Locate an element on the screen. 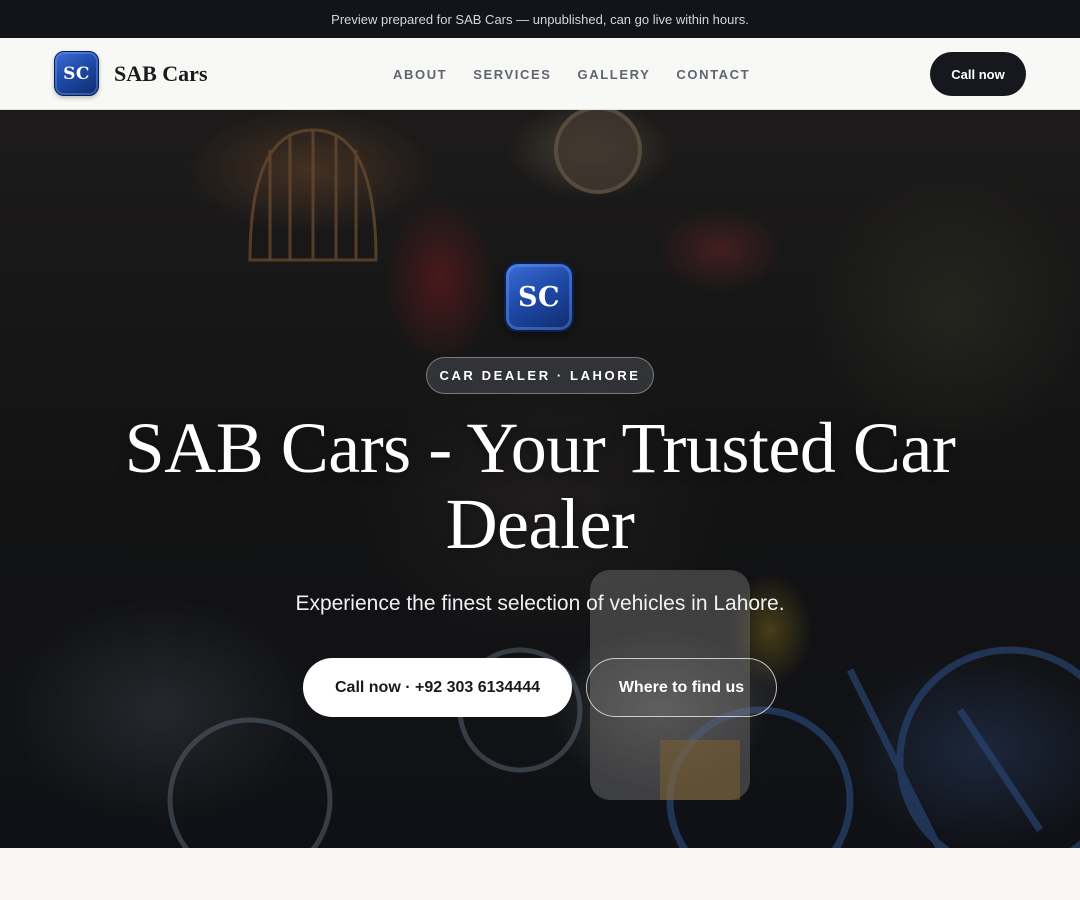 This screenshot has height=900, width=1080. hero-badge: CAR DEALER · LAHORE is located at coordinates (540, 375).